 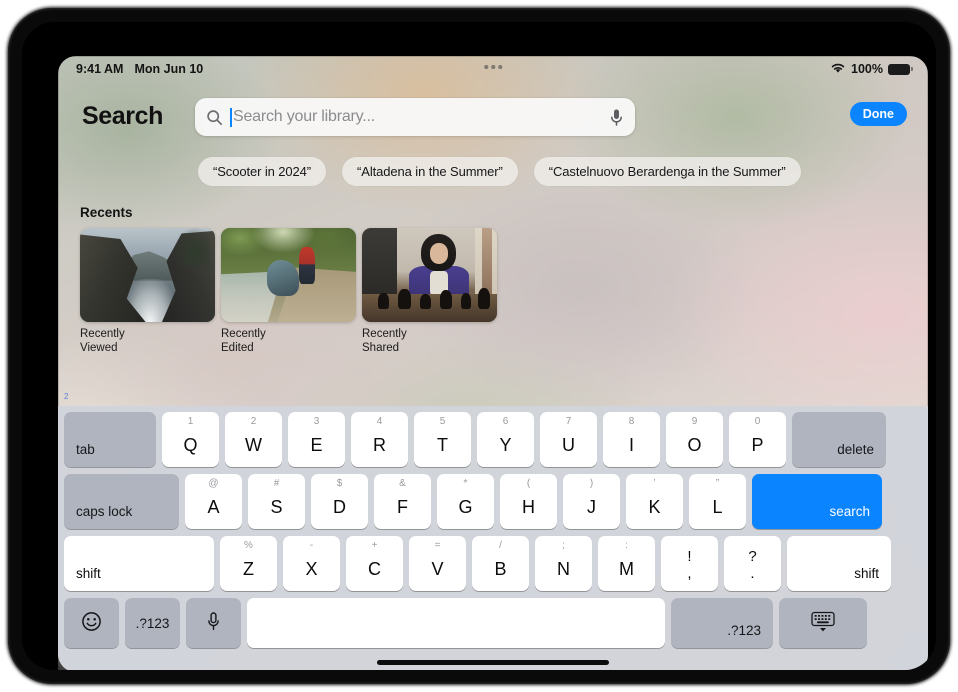 What do you see at coordinates (122, 116) in the screenshot?
I see `page-title: Search` at bounding box center [122, 116].